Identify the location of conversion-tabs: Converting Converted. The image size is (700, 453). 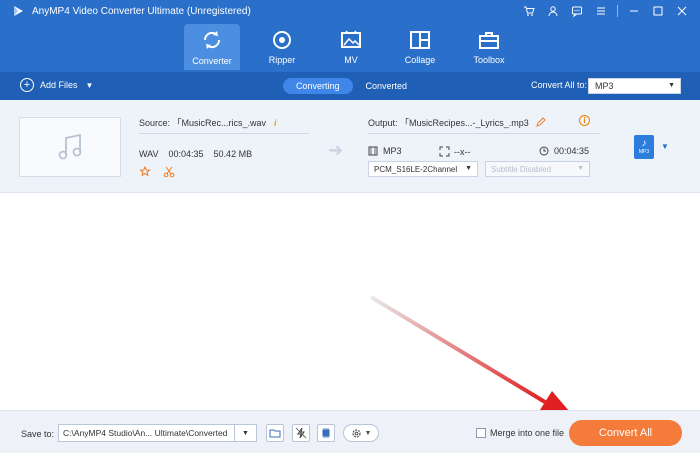
(351, 86).